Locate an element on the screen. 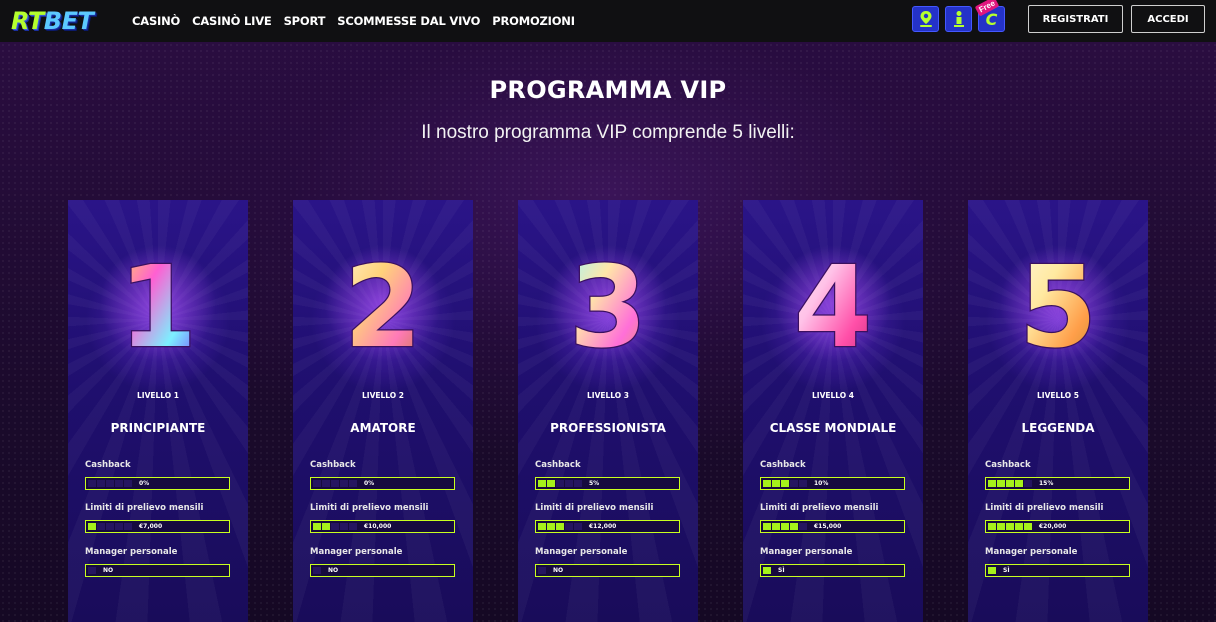 This screenshot has height=622, width=1216. withdraw-limit-value: €20,000 is located at coordinates (1053, 526).